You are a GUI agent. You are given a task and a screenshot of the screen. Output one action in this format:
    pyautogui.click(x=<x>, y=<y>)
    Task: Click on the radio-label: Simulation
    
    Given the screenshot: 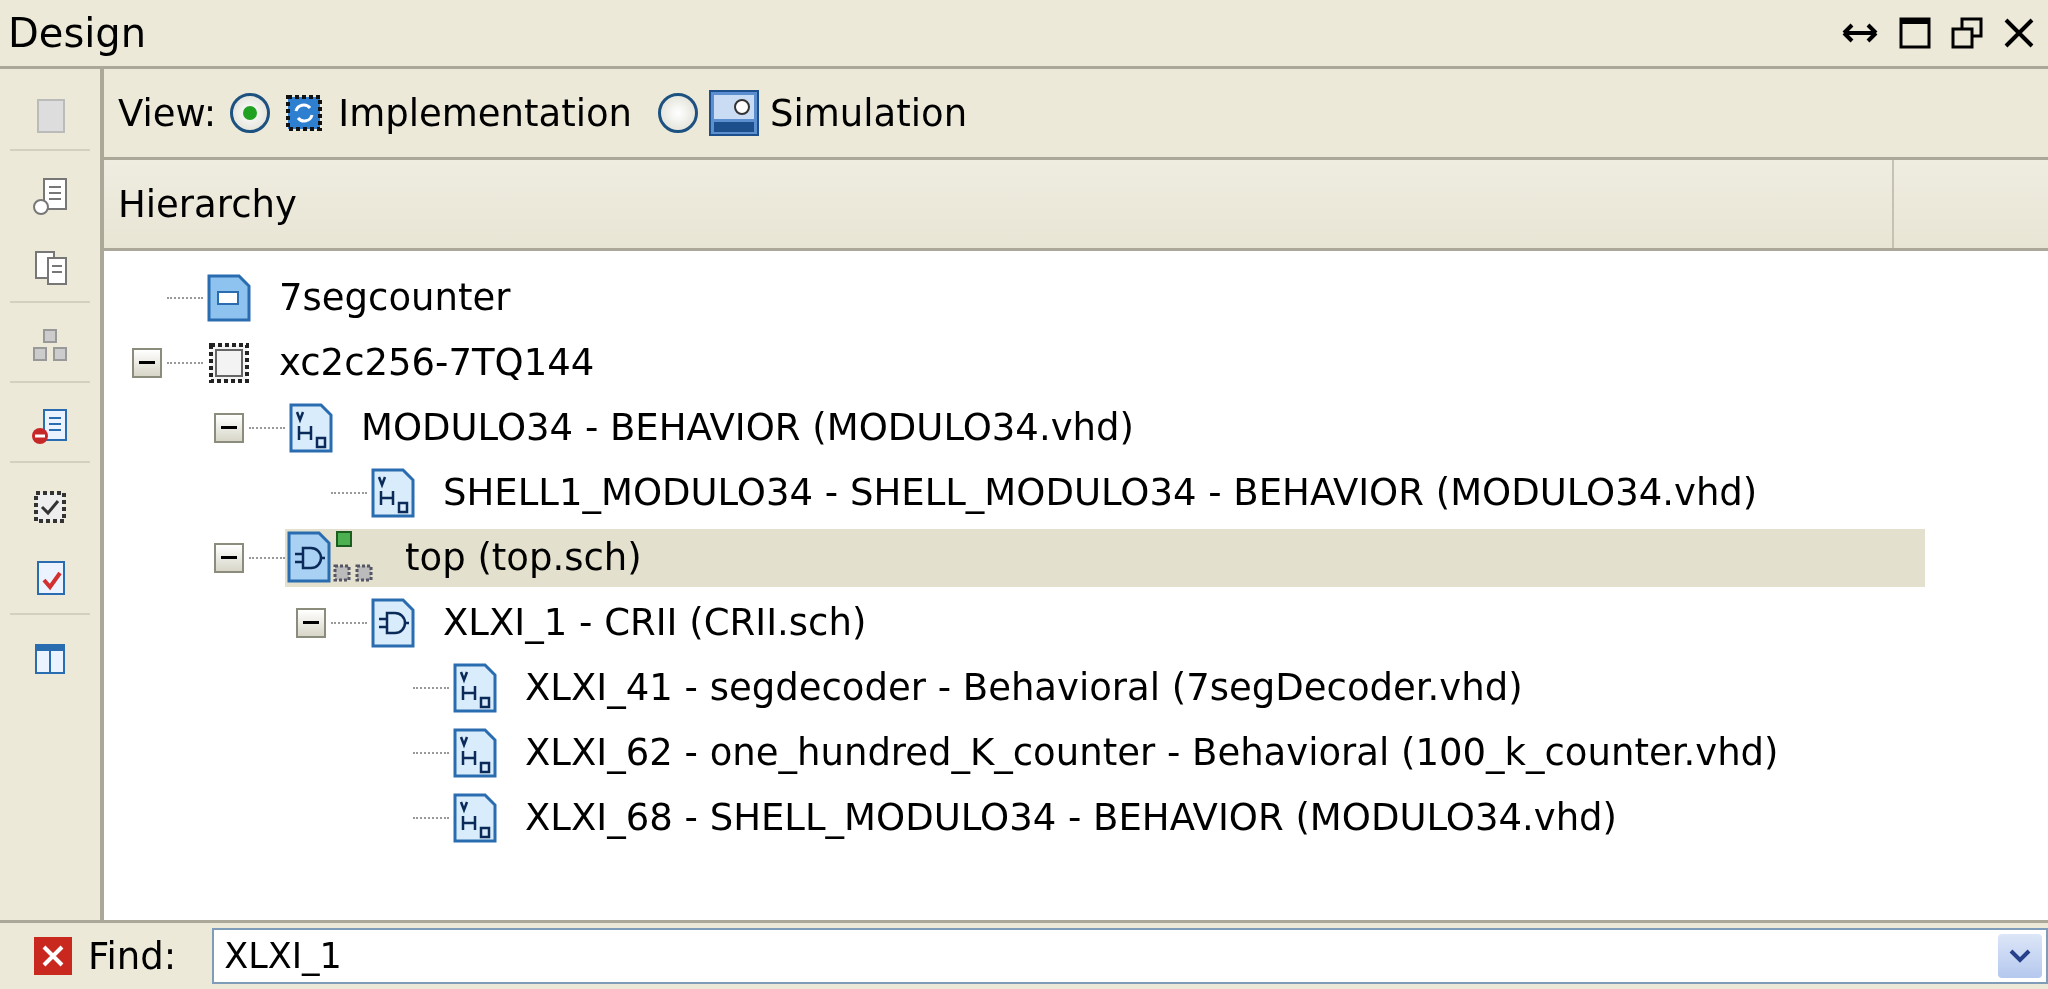 What is the action you would take?
    pyautogui.click(x=869, y=113)
    